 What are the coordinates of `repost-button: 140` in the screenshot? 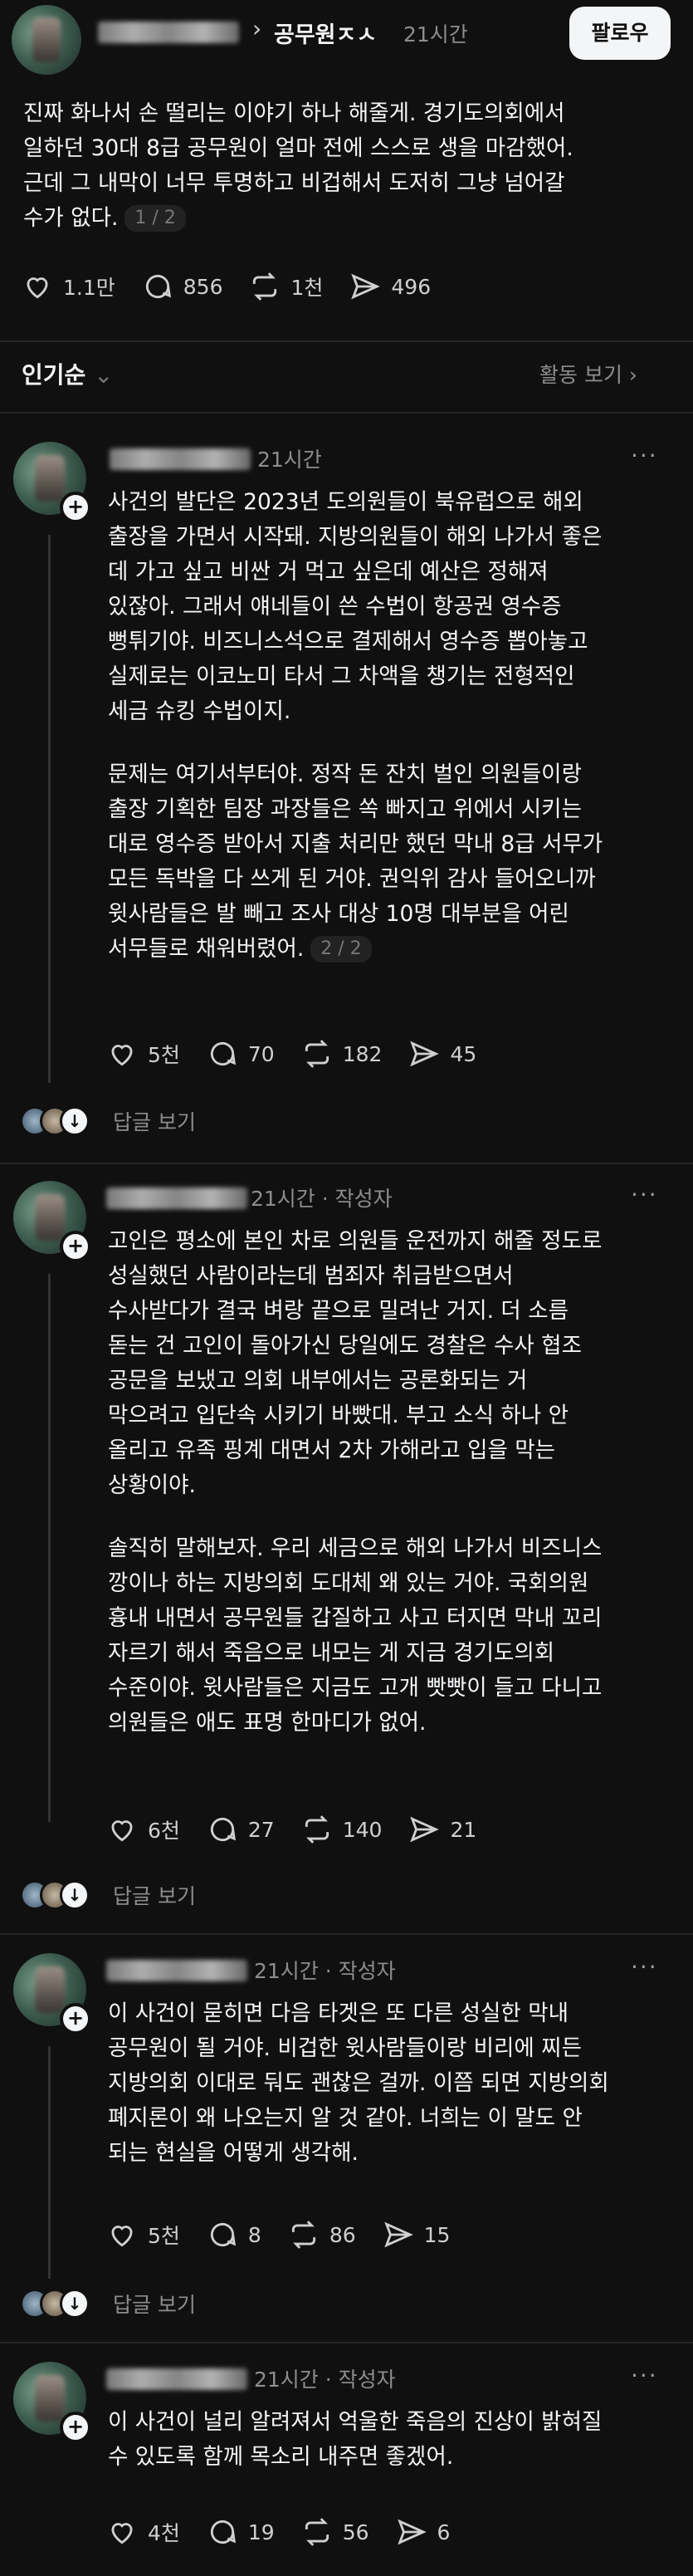 It's located at (342, 1829).